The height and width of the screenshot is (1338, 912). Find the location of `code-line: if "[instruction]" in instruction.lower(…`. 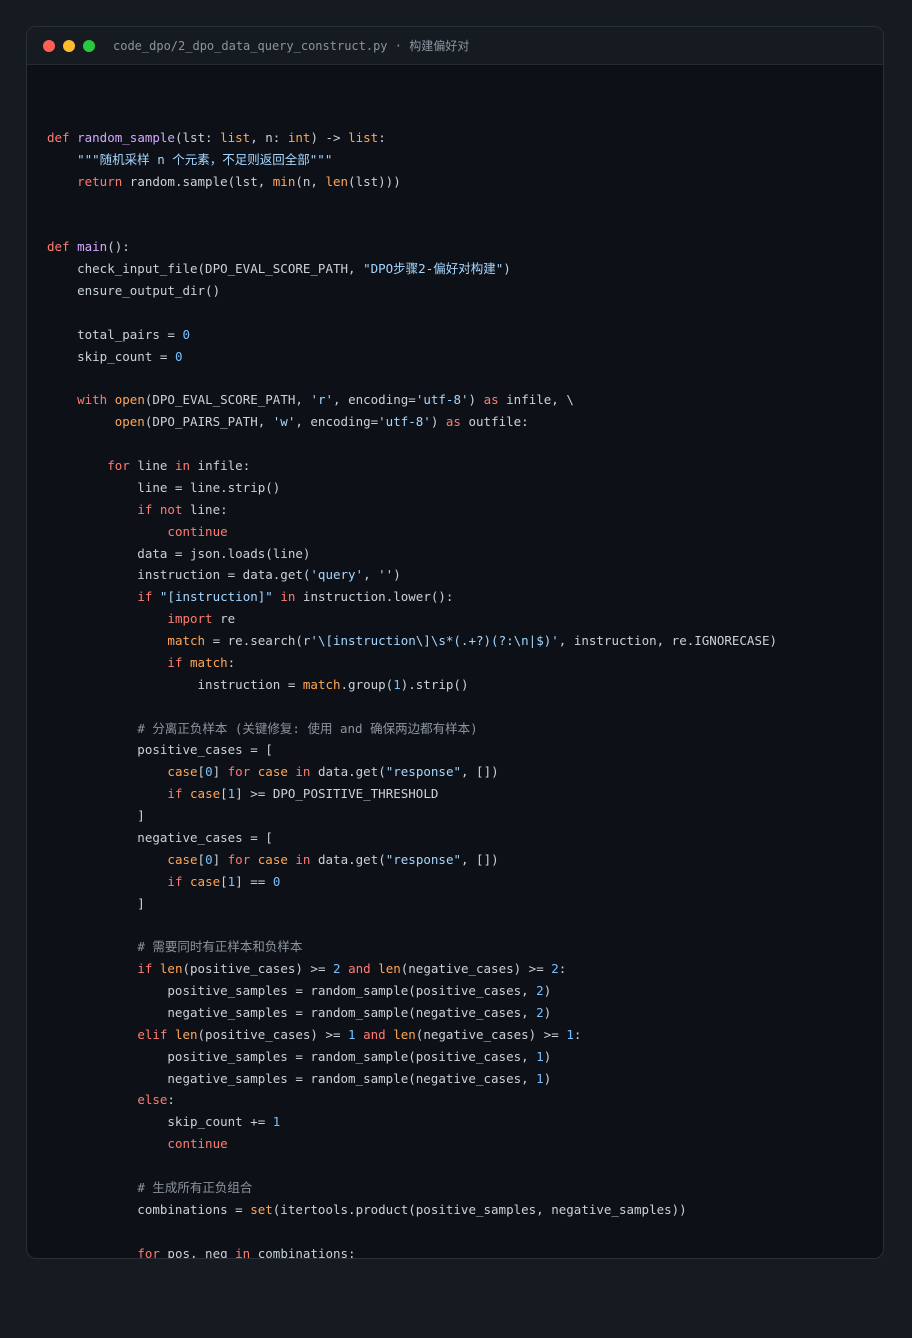

code-line: if "[instruction]" in instruction.lower(… is located at coordinates (412, 597).